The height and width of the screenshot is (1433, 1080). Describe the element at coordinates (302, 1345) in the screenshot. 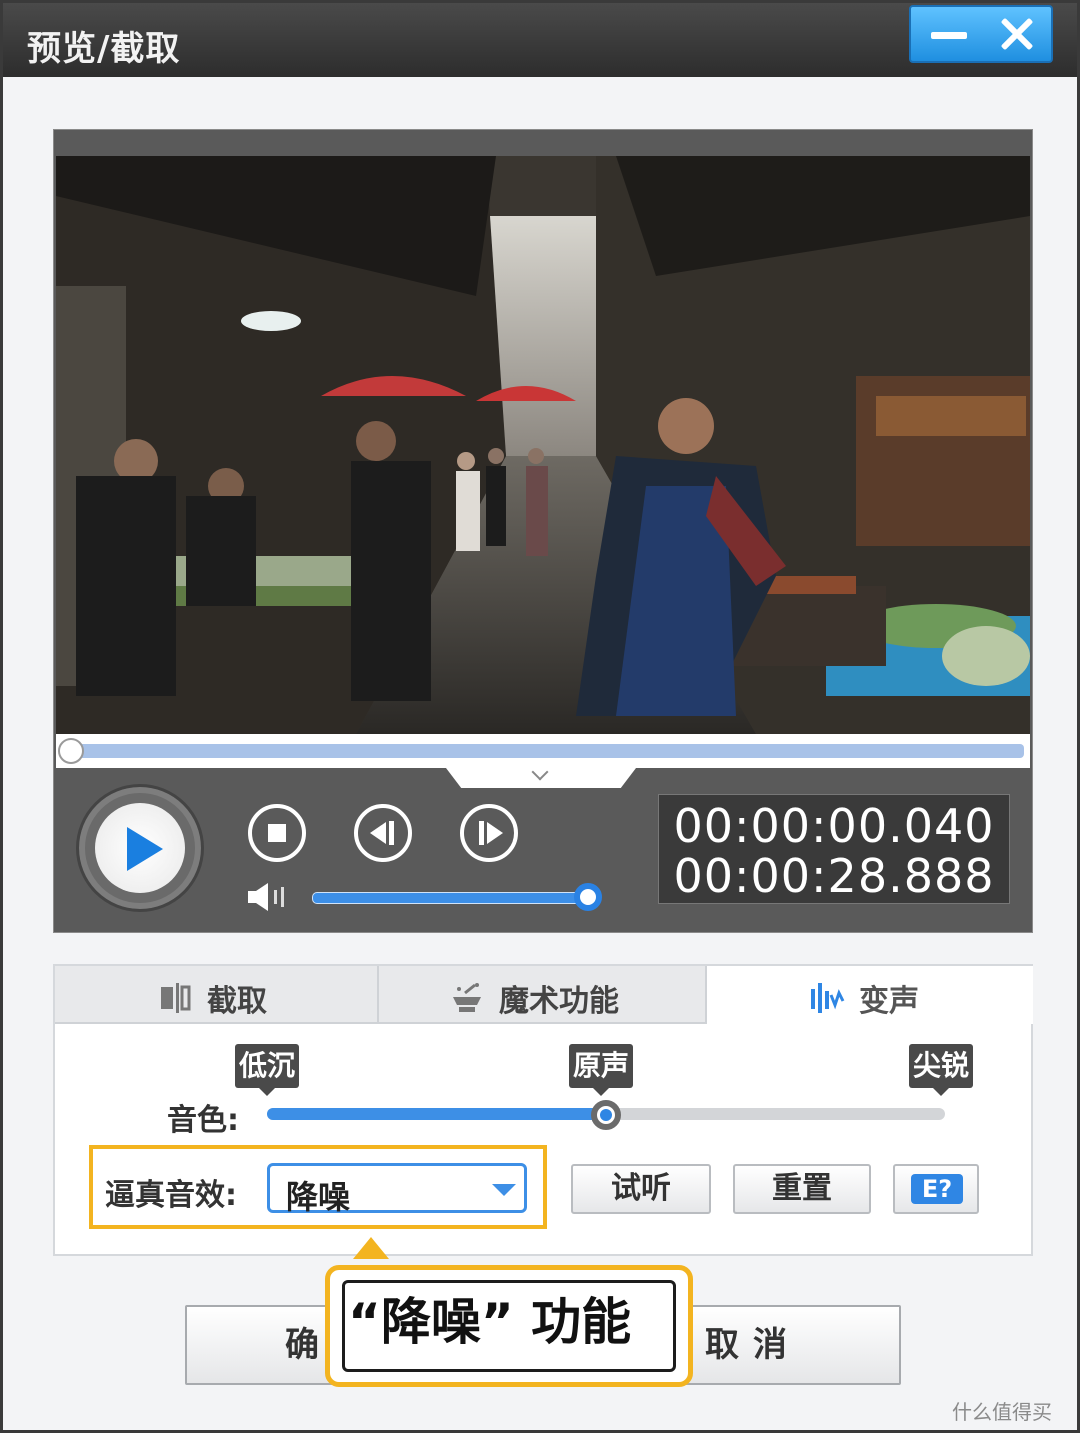

I see `ok-button-label: 确` at that location.